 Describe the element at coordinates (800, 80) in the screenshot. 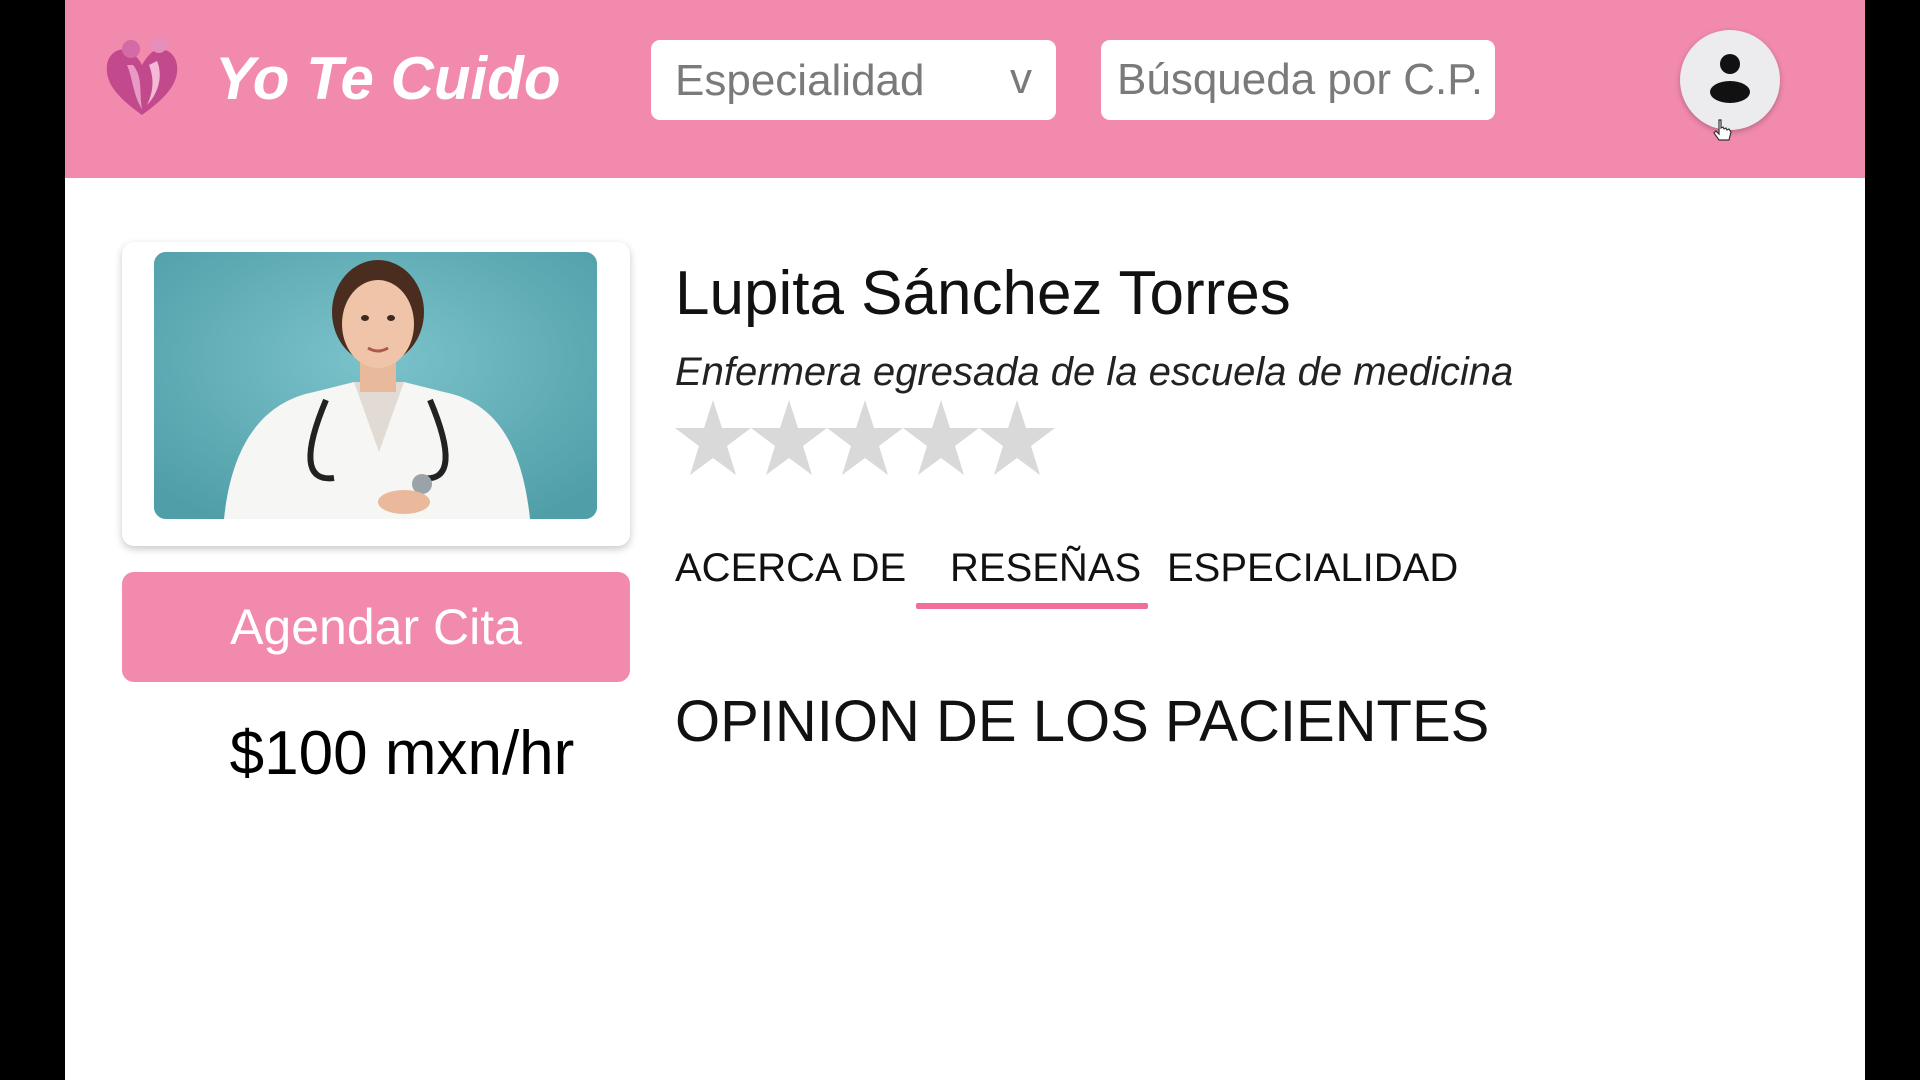

I see `specialty-select-value: Especialidad` at that location.